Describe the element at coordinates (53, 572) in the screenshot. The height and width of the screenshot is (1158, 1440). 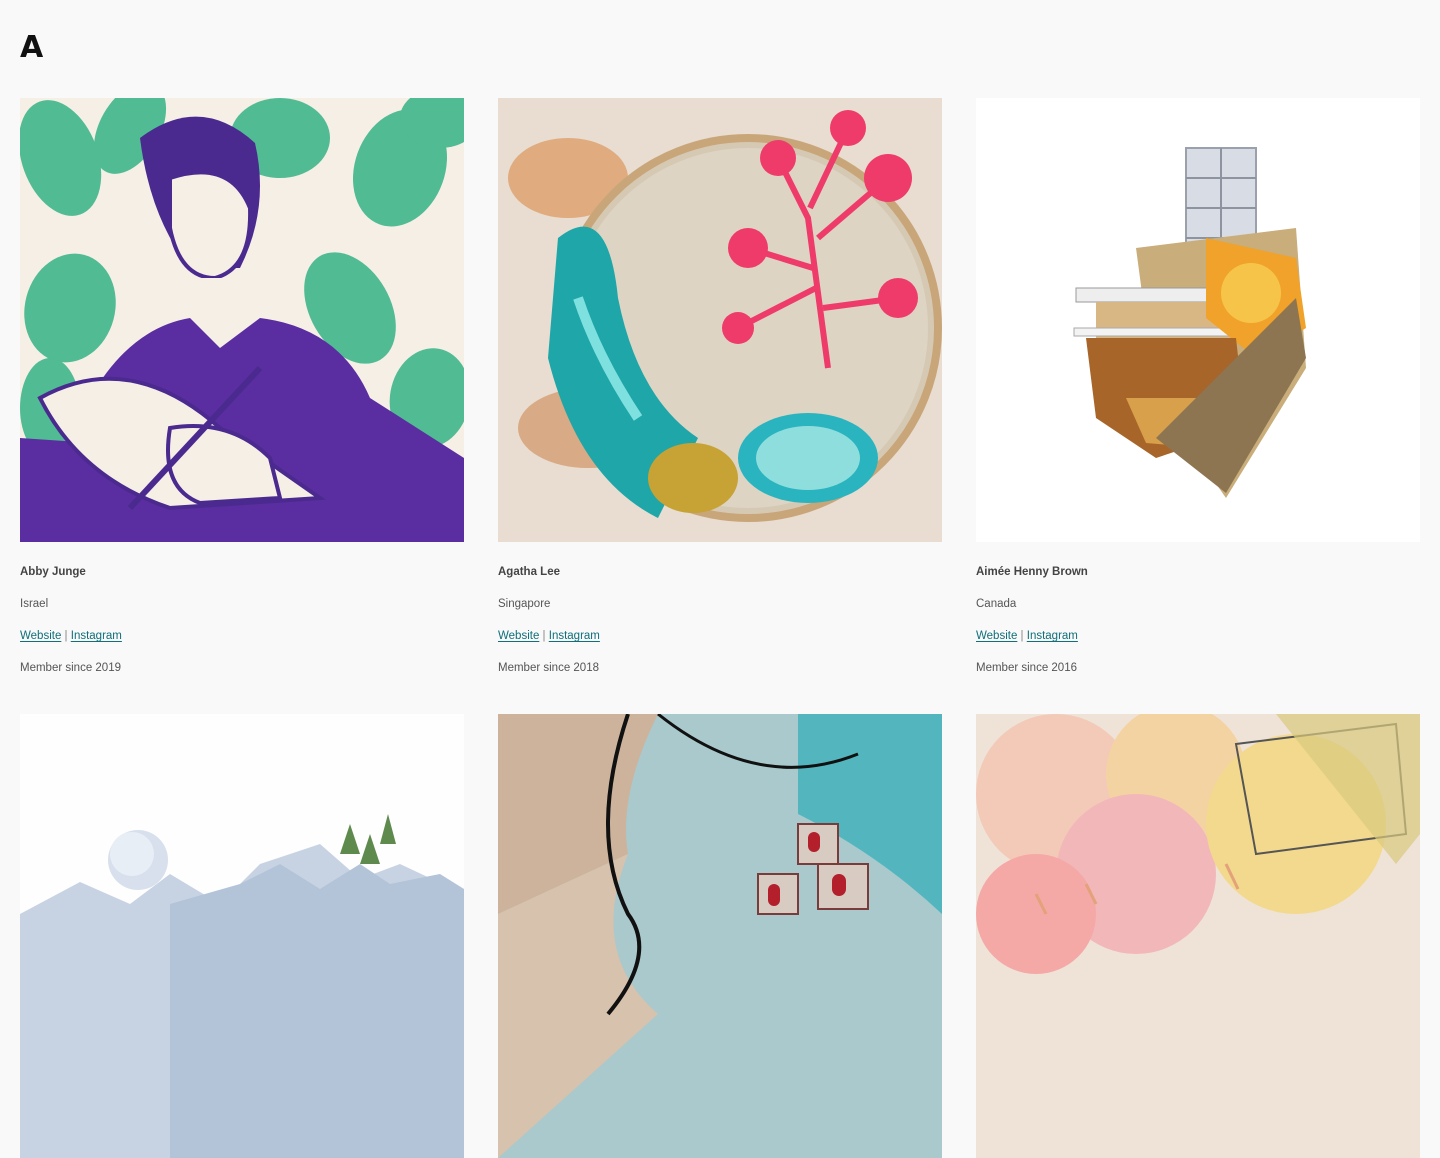
I see `artist-name: Abby Junge` at that location.